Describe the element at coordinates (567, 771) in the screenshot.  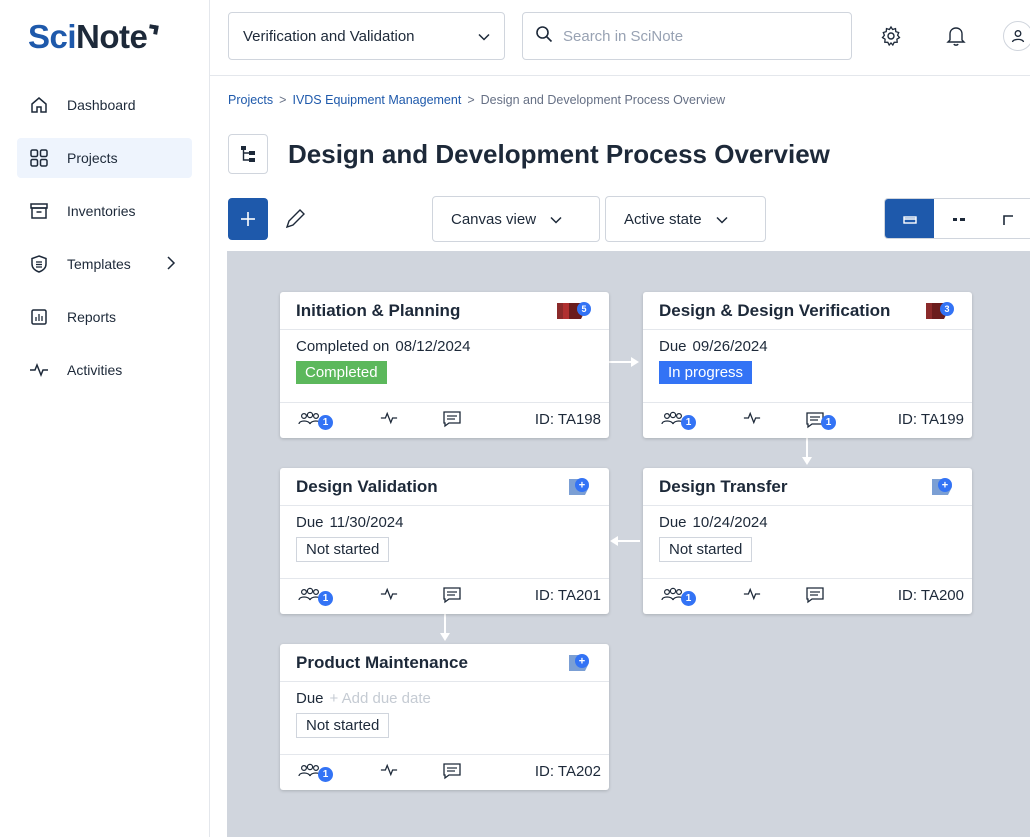
I see `task-id: ID: TA202` at that location.